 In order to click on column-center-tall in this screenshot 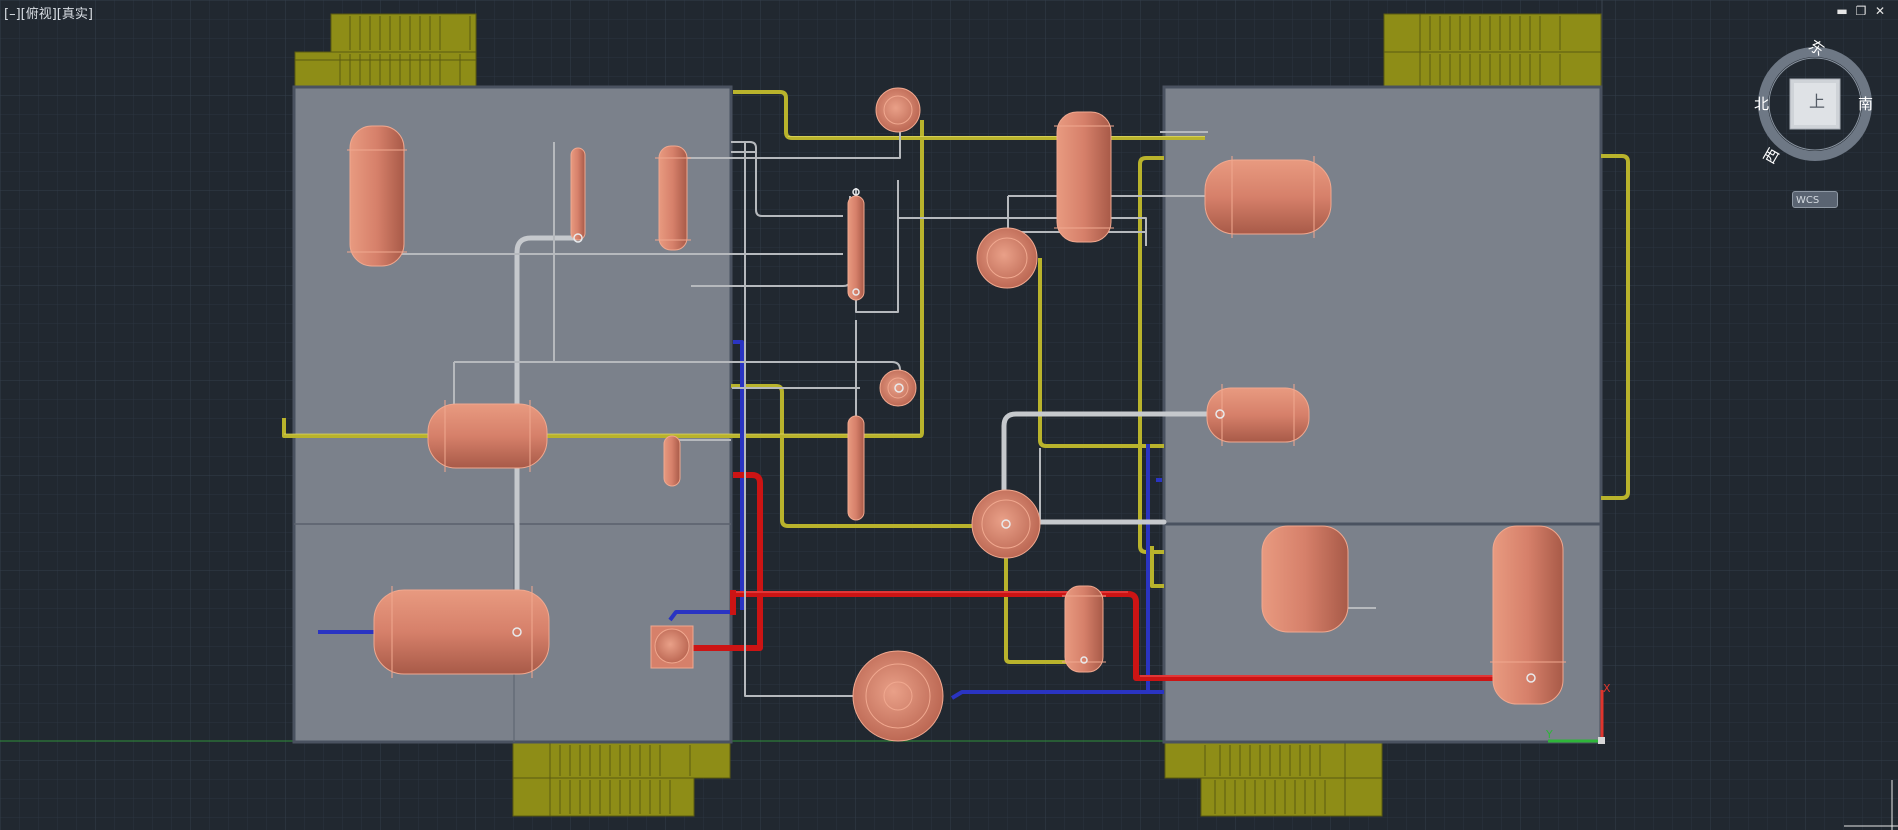, I will do `click(856, 248)`.